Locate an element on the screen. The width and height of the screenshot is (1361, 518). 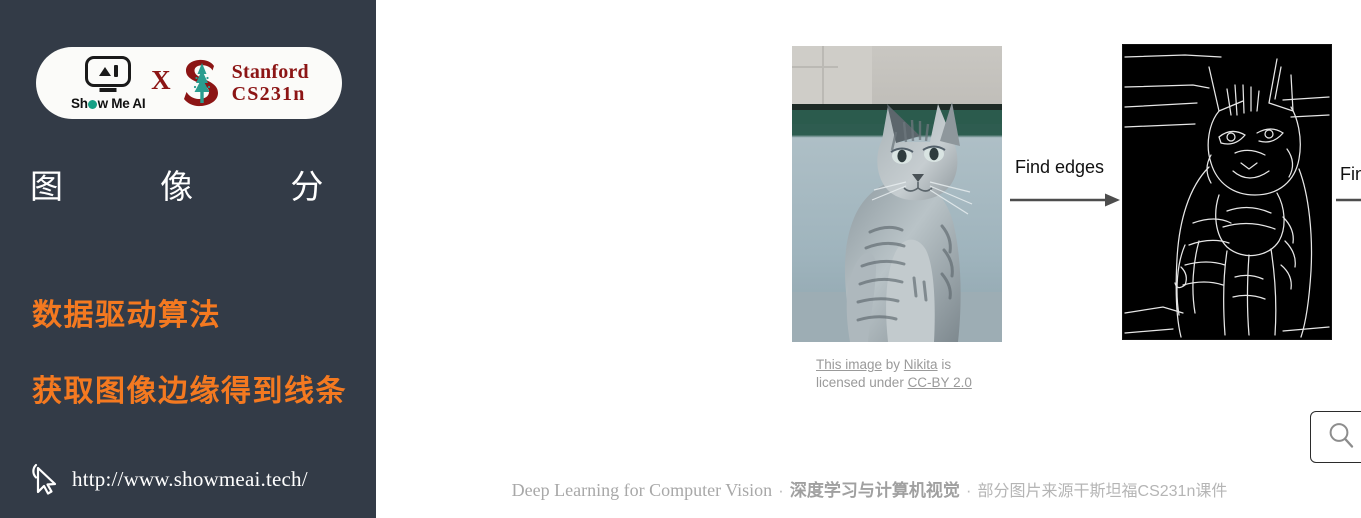
credit-licensed-under: licensed under is located at coordinates (862, 383).